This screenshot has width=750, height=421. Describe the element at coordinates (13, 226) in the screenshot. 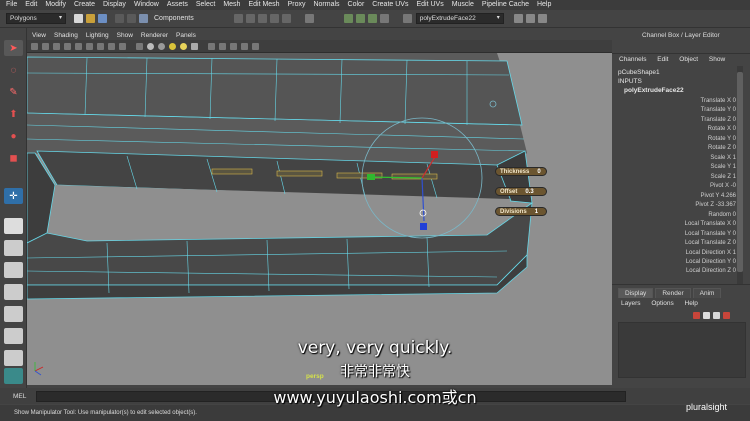

I see `layout-single-icon` at that location.